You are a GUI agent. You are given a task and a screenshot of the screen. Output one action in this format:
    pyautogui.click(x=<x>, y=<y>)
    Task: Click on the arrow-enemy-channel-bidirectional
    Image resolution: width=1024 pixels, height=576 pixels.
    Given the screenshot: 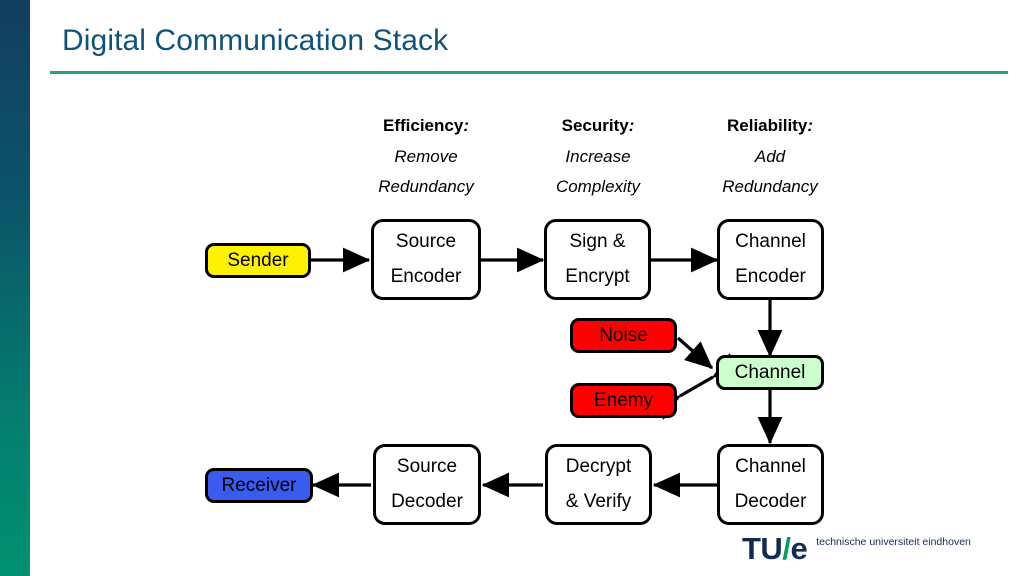 What is the action you would take?
    pyautogui.click(x=696, y=386)
    